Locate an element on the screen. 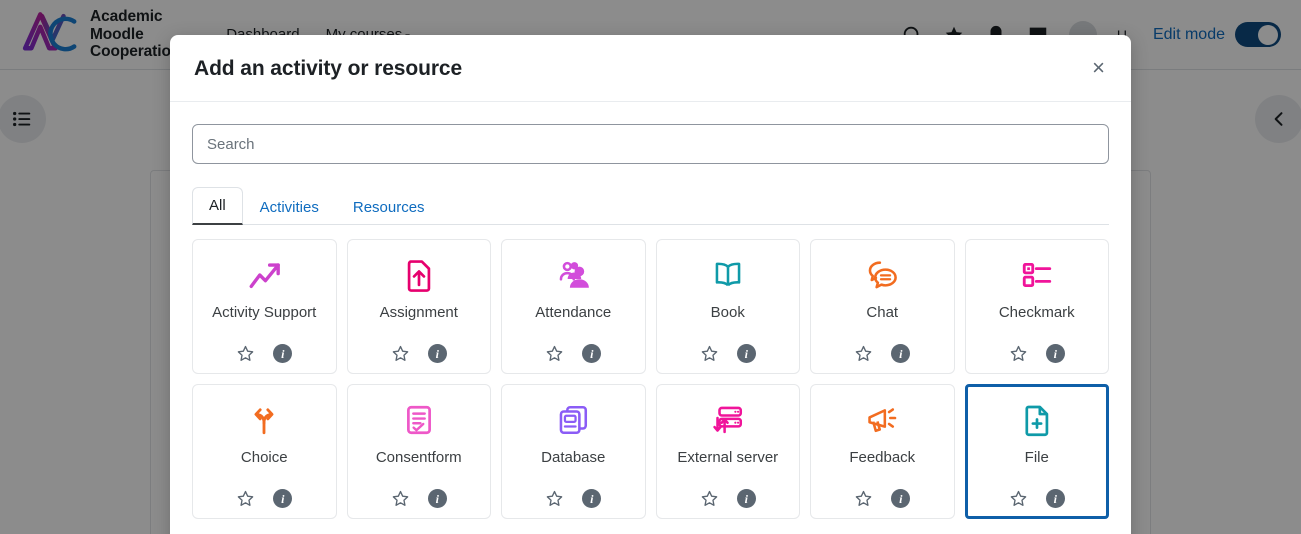 The width and height of the screenshot is (1301, 534). tab-activities-label: Activities is located at coordinates (289, 207).